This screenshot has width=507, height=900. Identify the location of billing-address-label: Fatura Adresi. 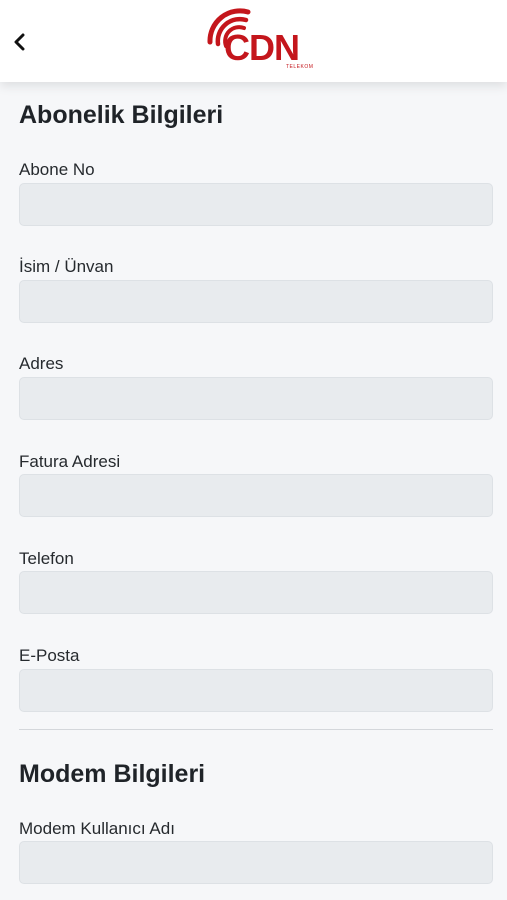
(70, 461).